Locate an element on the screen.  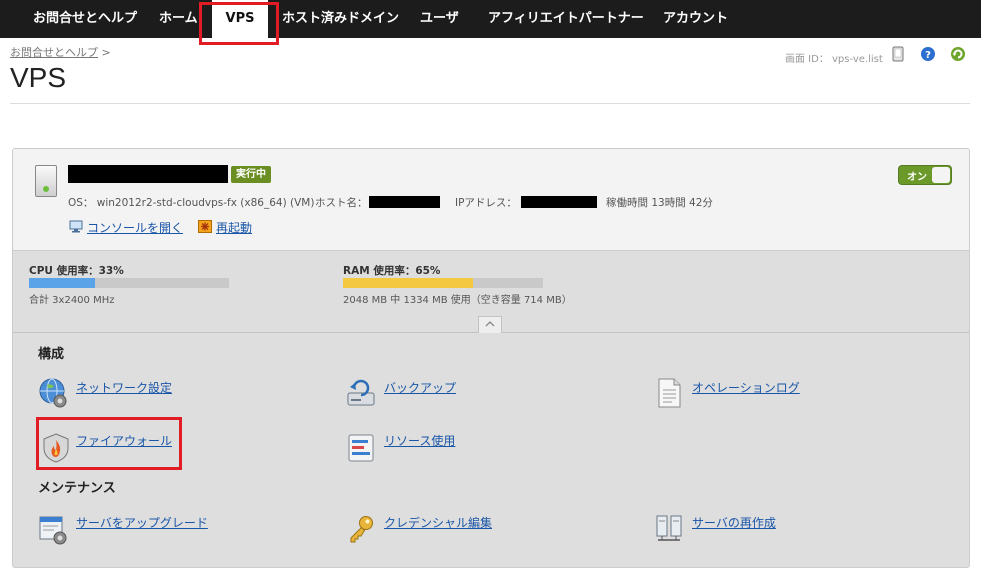
server-recreate-icon is located at coordinates (669, 528).